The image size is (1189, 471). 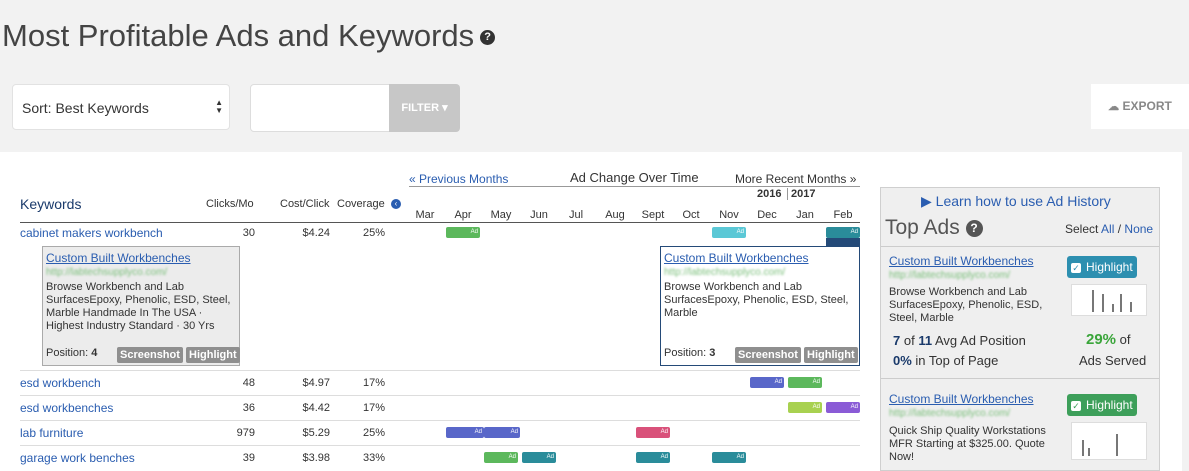 I want to click on cost-value: $3.98, so click(x=316, y=458).